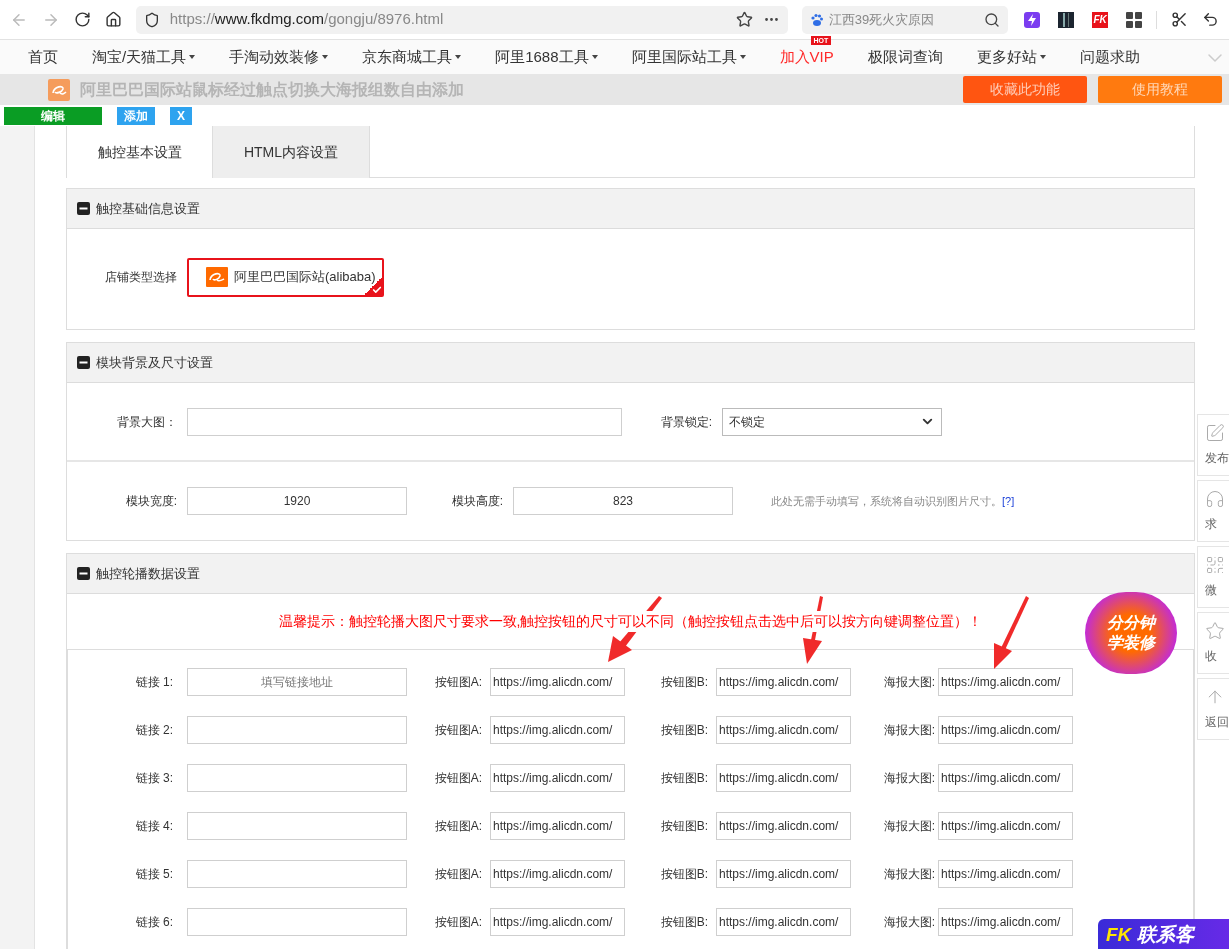 Image resolution: width=1229 pixels, height=949 pixels. Describe the element at coordinates (1213, 577) in the screenshot. I see `float-side-button: 微` at that location.